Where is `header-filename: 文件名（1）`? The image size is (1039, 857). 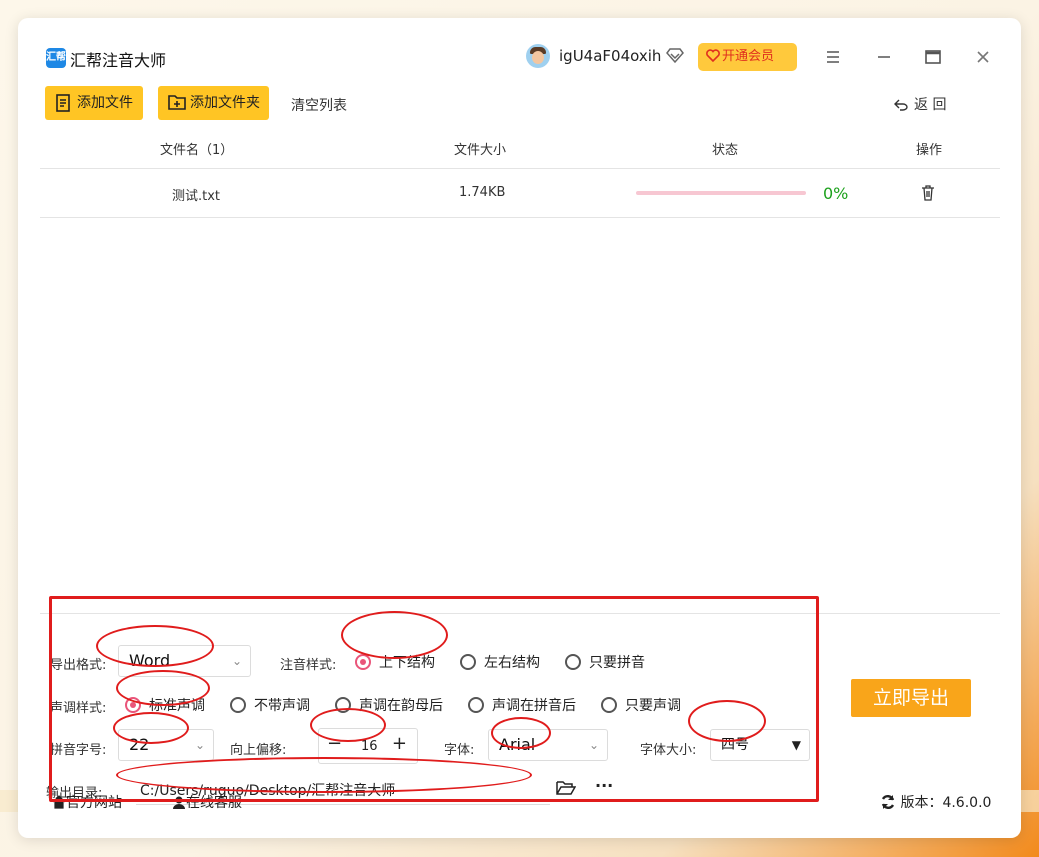 header-filename: 文件名（1） is located at coordinates (197, 150).